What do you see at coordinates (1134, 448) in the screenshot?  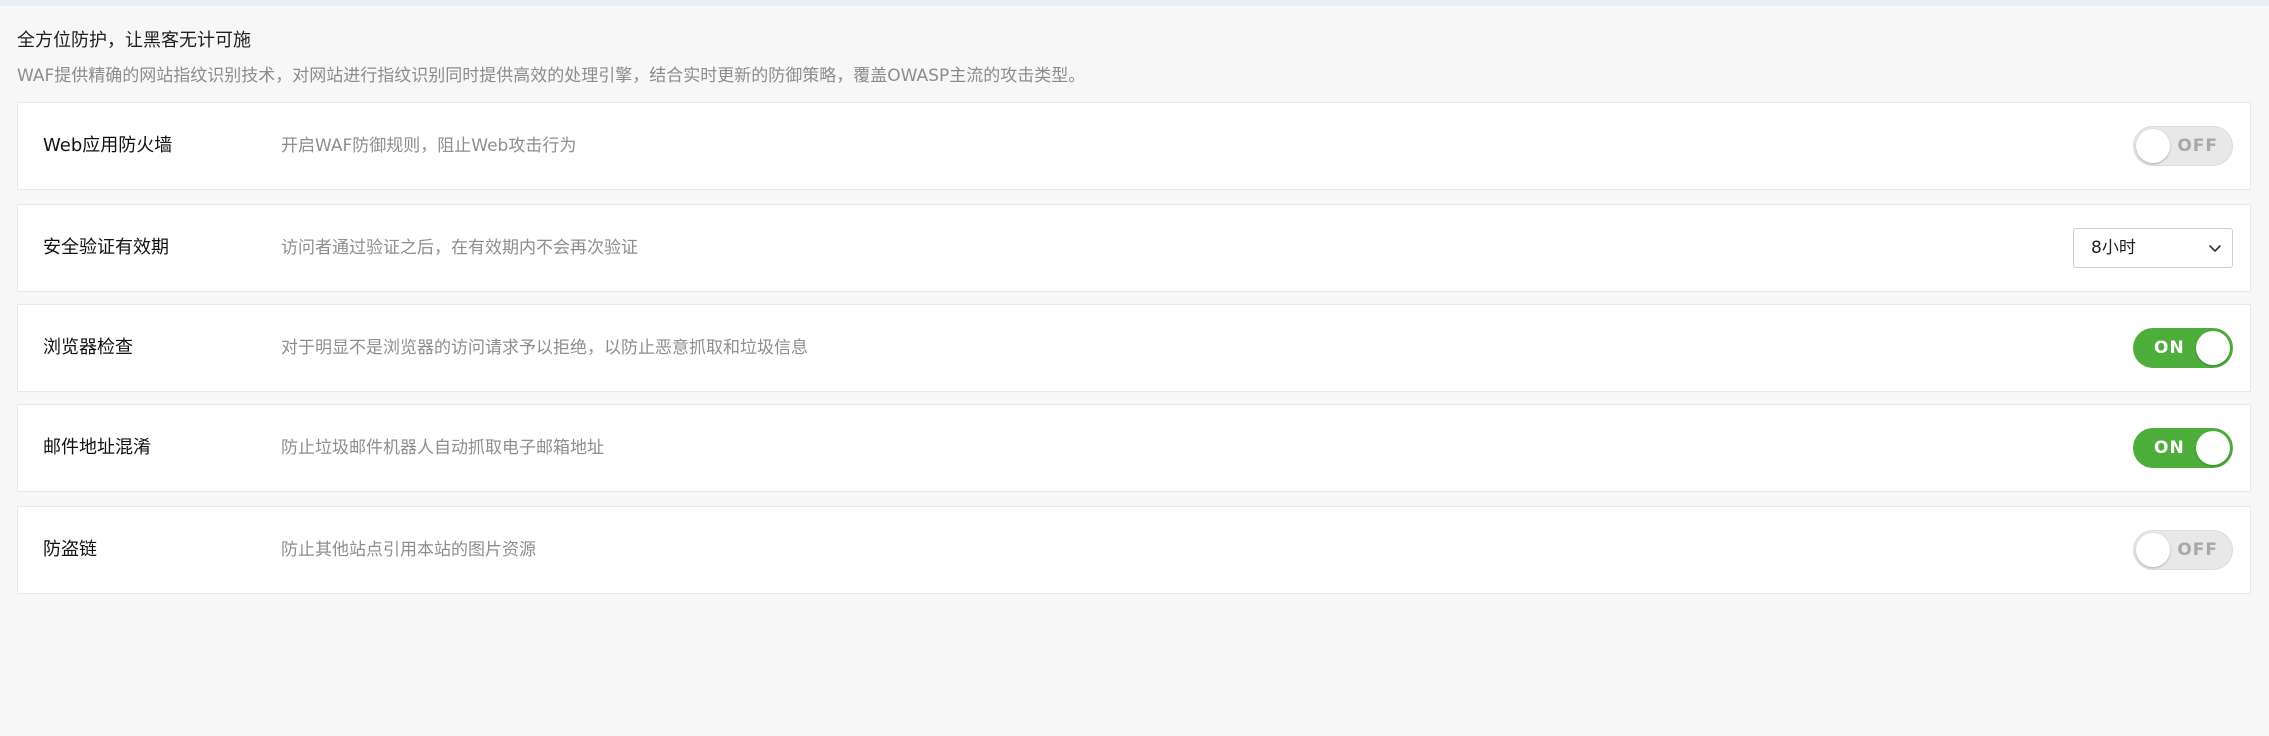 I see `setting-row-email-obfuscation: 邮件地址混淆 防止垃圾邮件机器人自动抓取电子邮箱地址 ON` at bounding box center [1134, 448].